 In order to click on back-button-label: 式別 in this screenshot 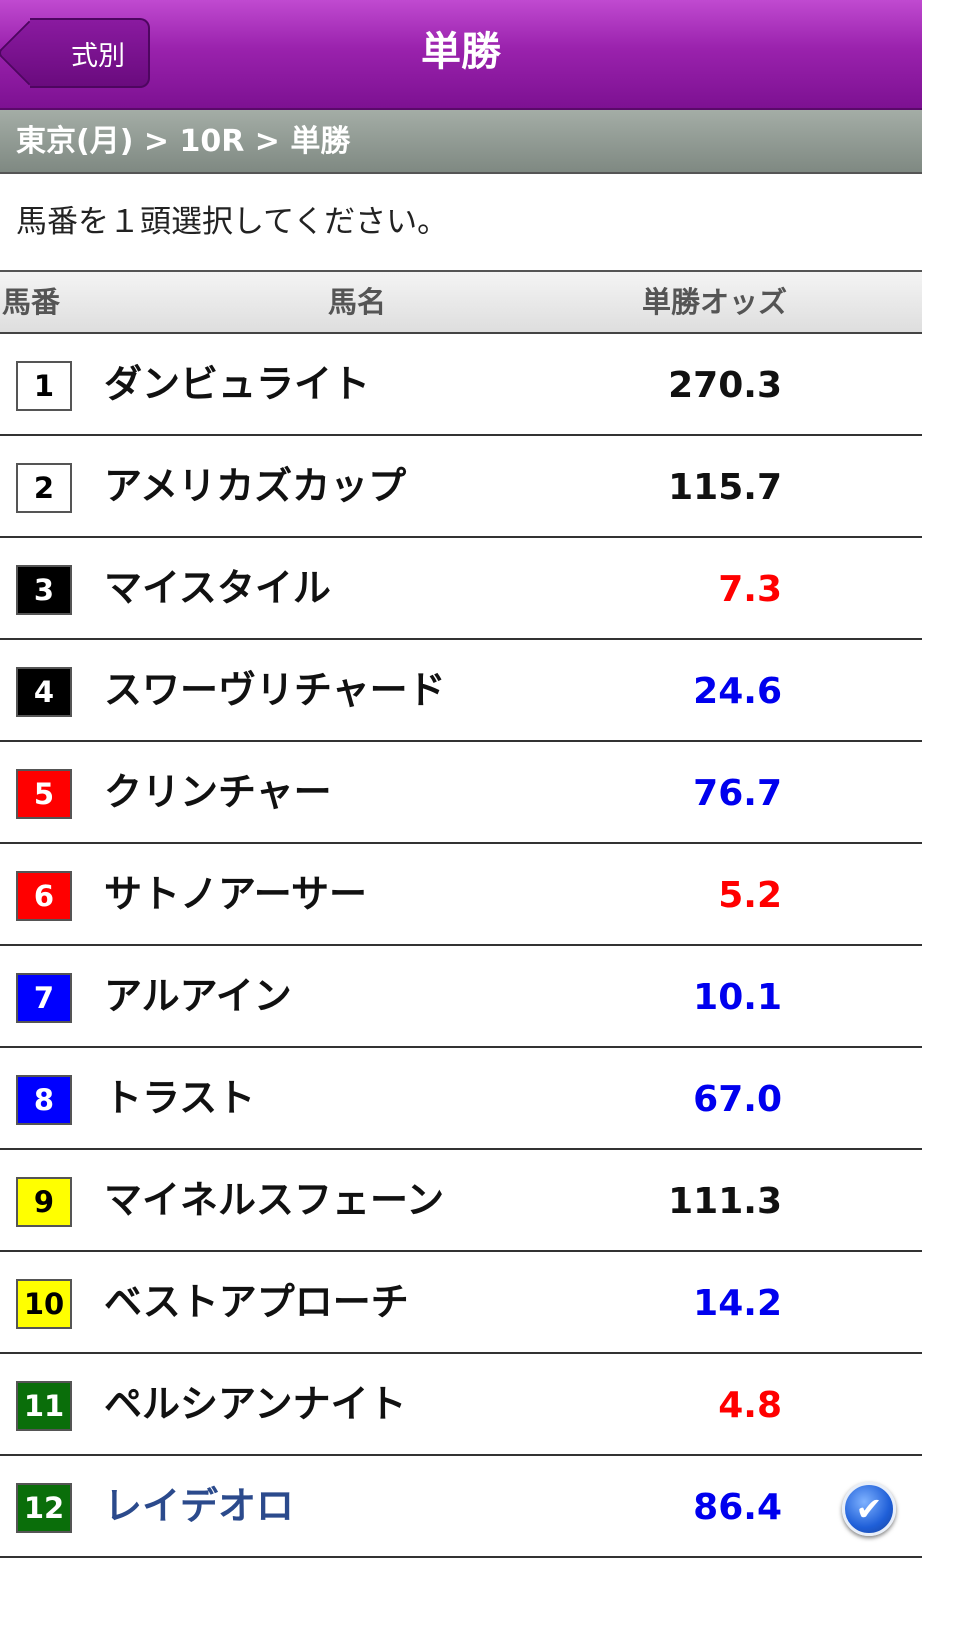, I will do `click(98, 56)`.